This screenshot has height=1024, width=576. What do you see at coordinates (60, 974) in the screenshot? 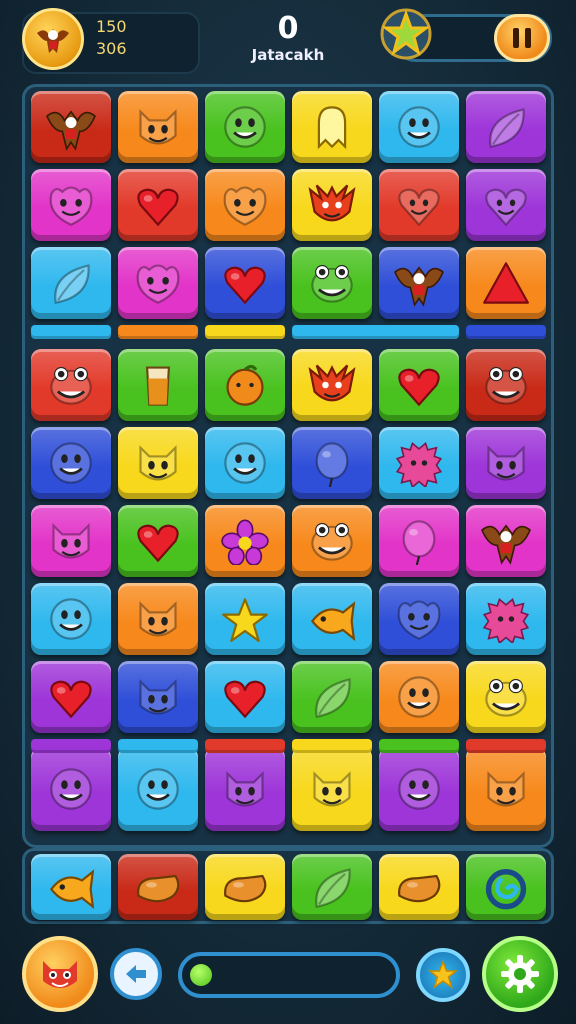
I see `monster-face-icon` at bounding box center [60, 974].